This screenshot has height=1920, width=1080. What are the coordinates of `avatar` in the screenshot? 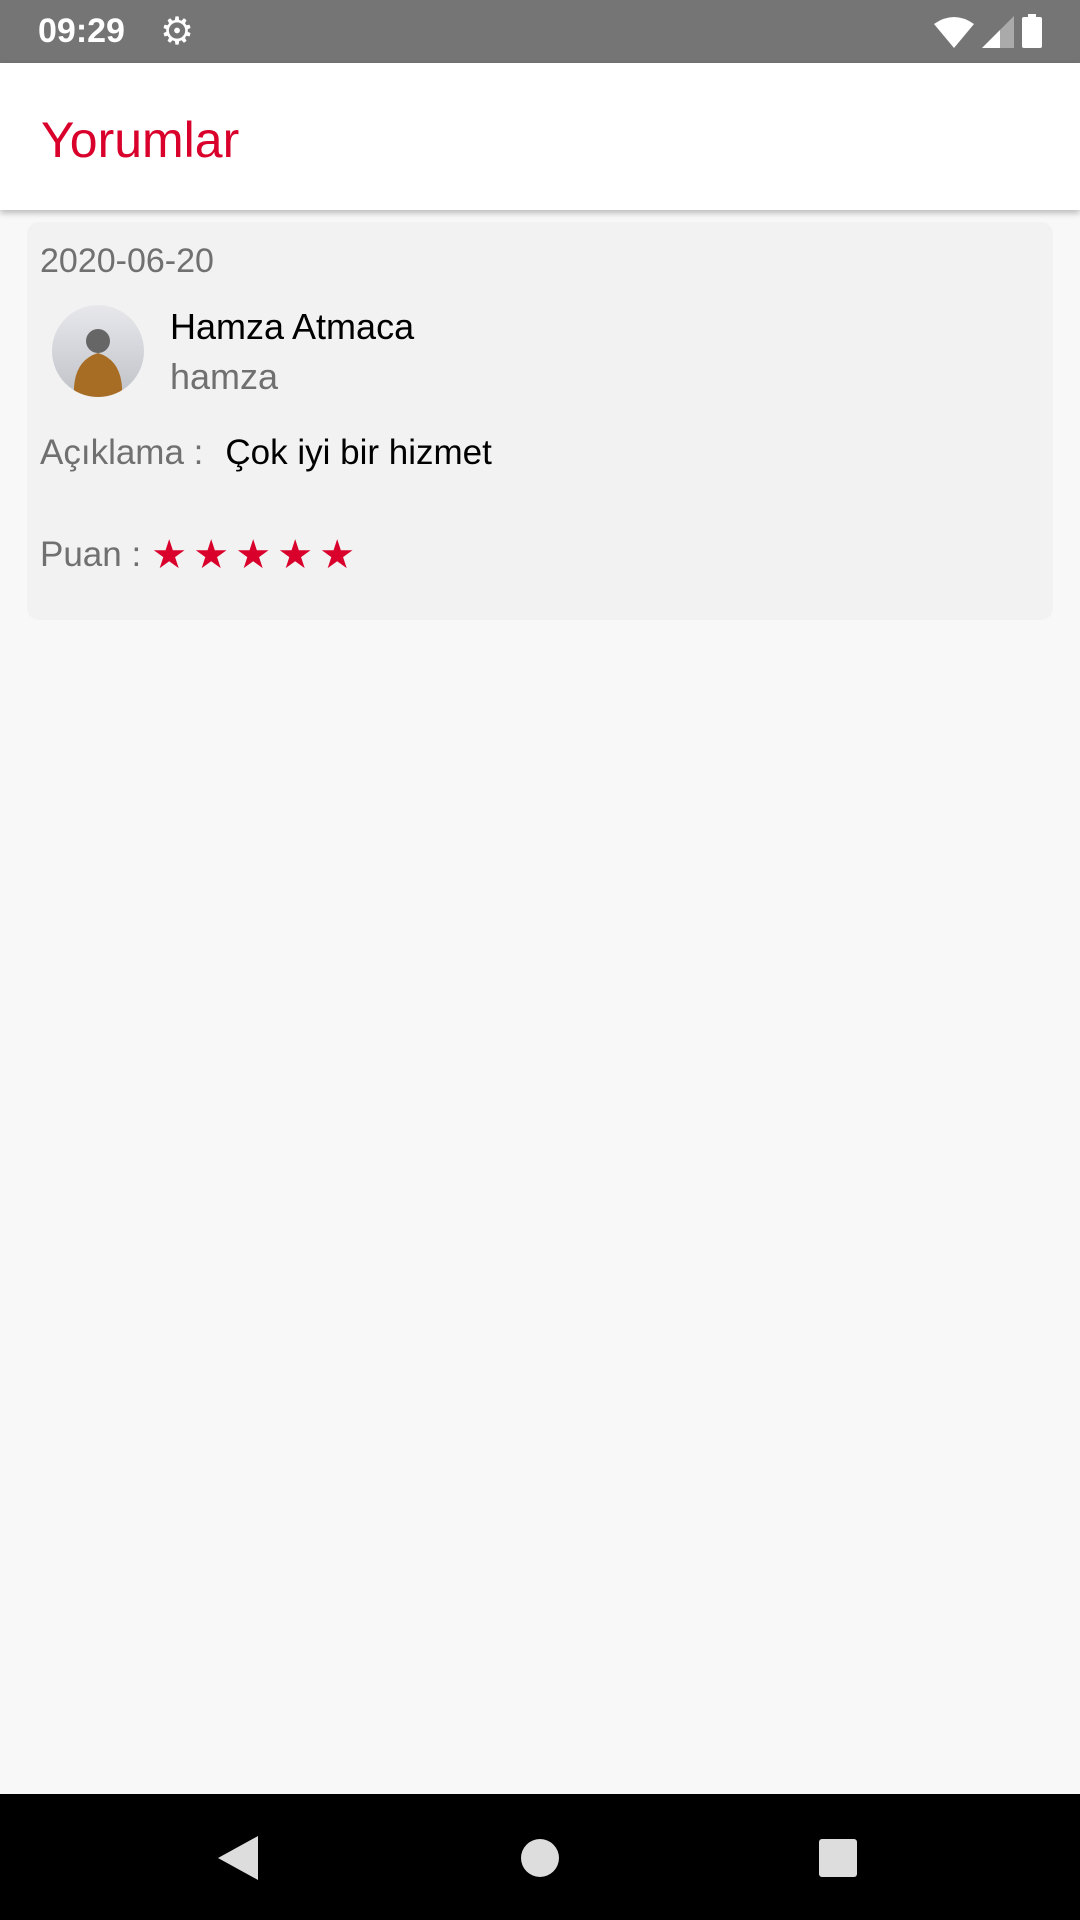 It's located at (98, 351).